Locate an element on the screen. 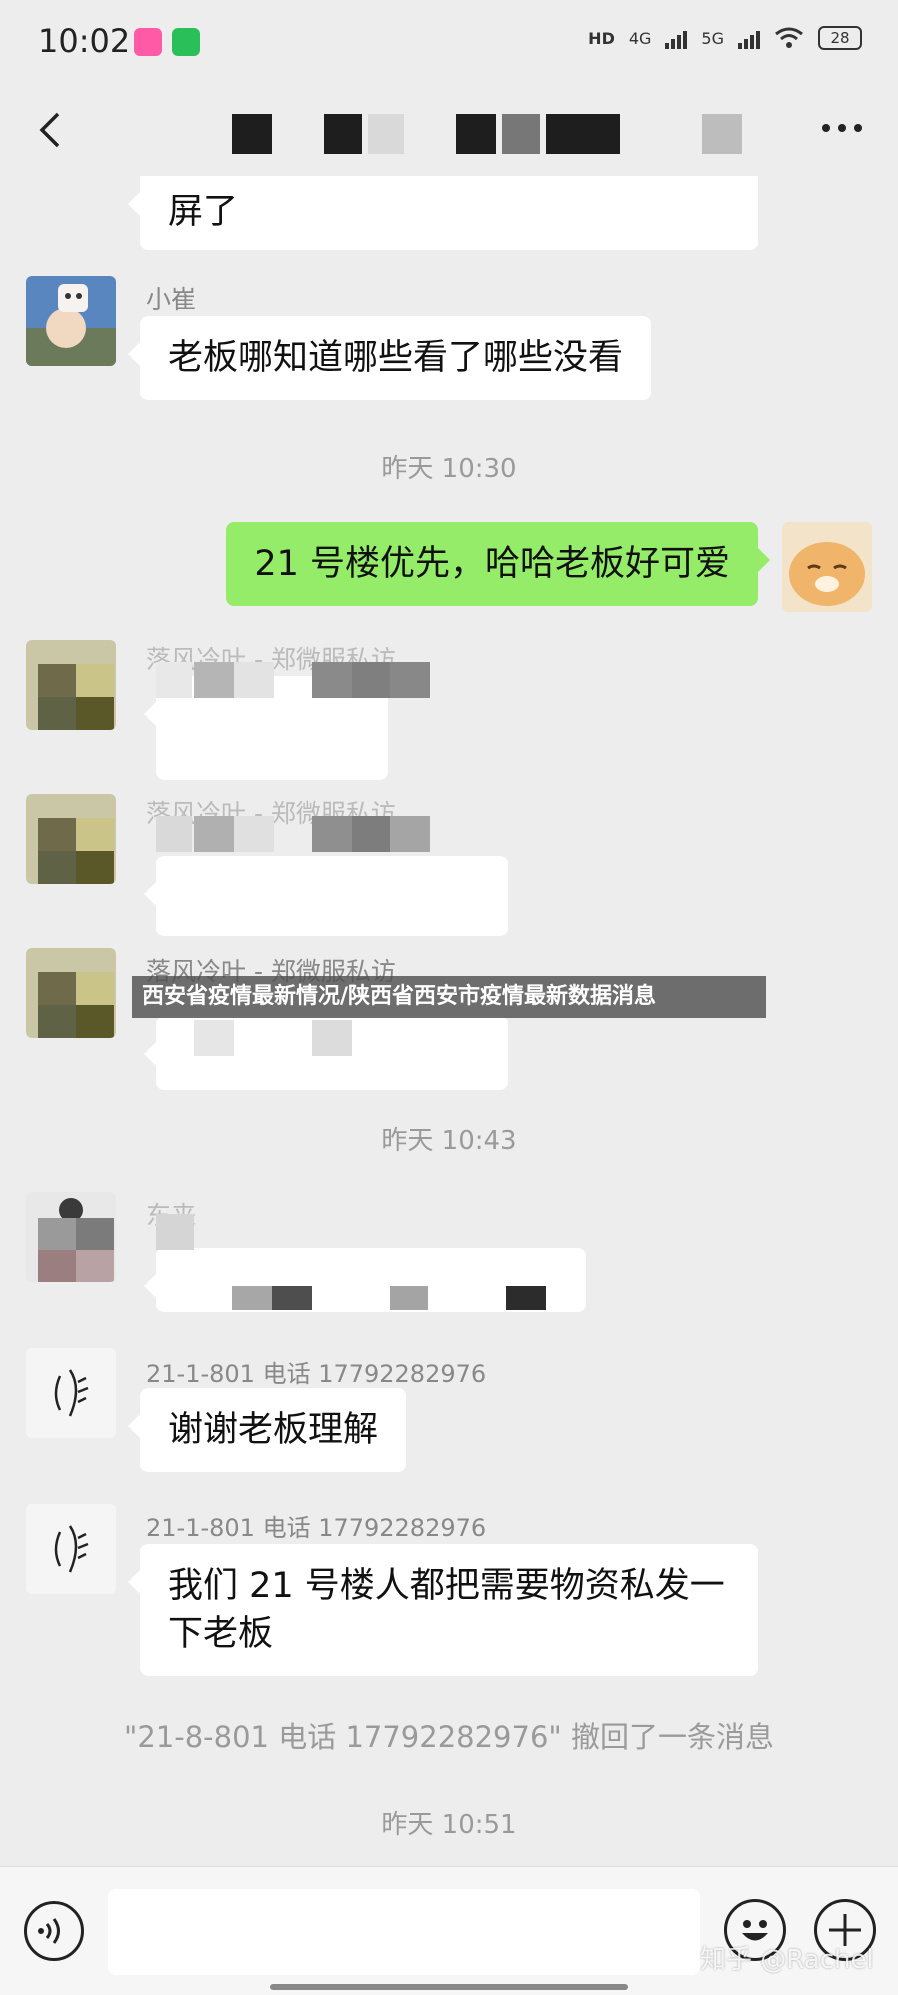 The width and height of the screenshot is (898, 1995). network-5g-label: 5G is located at coordinates (712, 38).